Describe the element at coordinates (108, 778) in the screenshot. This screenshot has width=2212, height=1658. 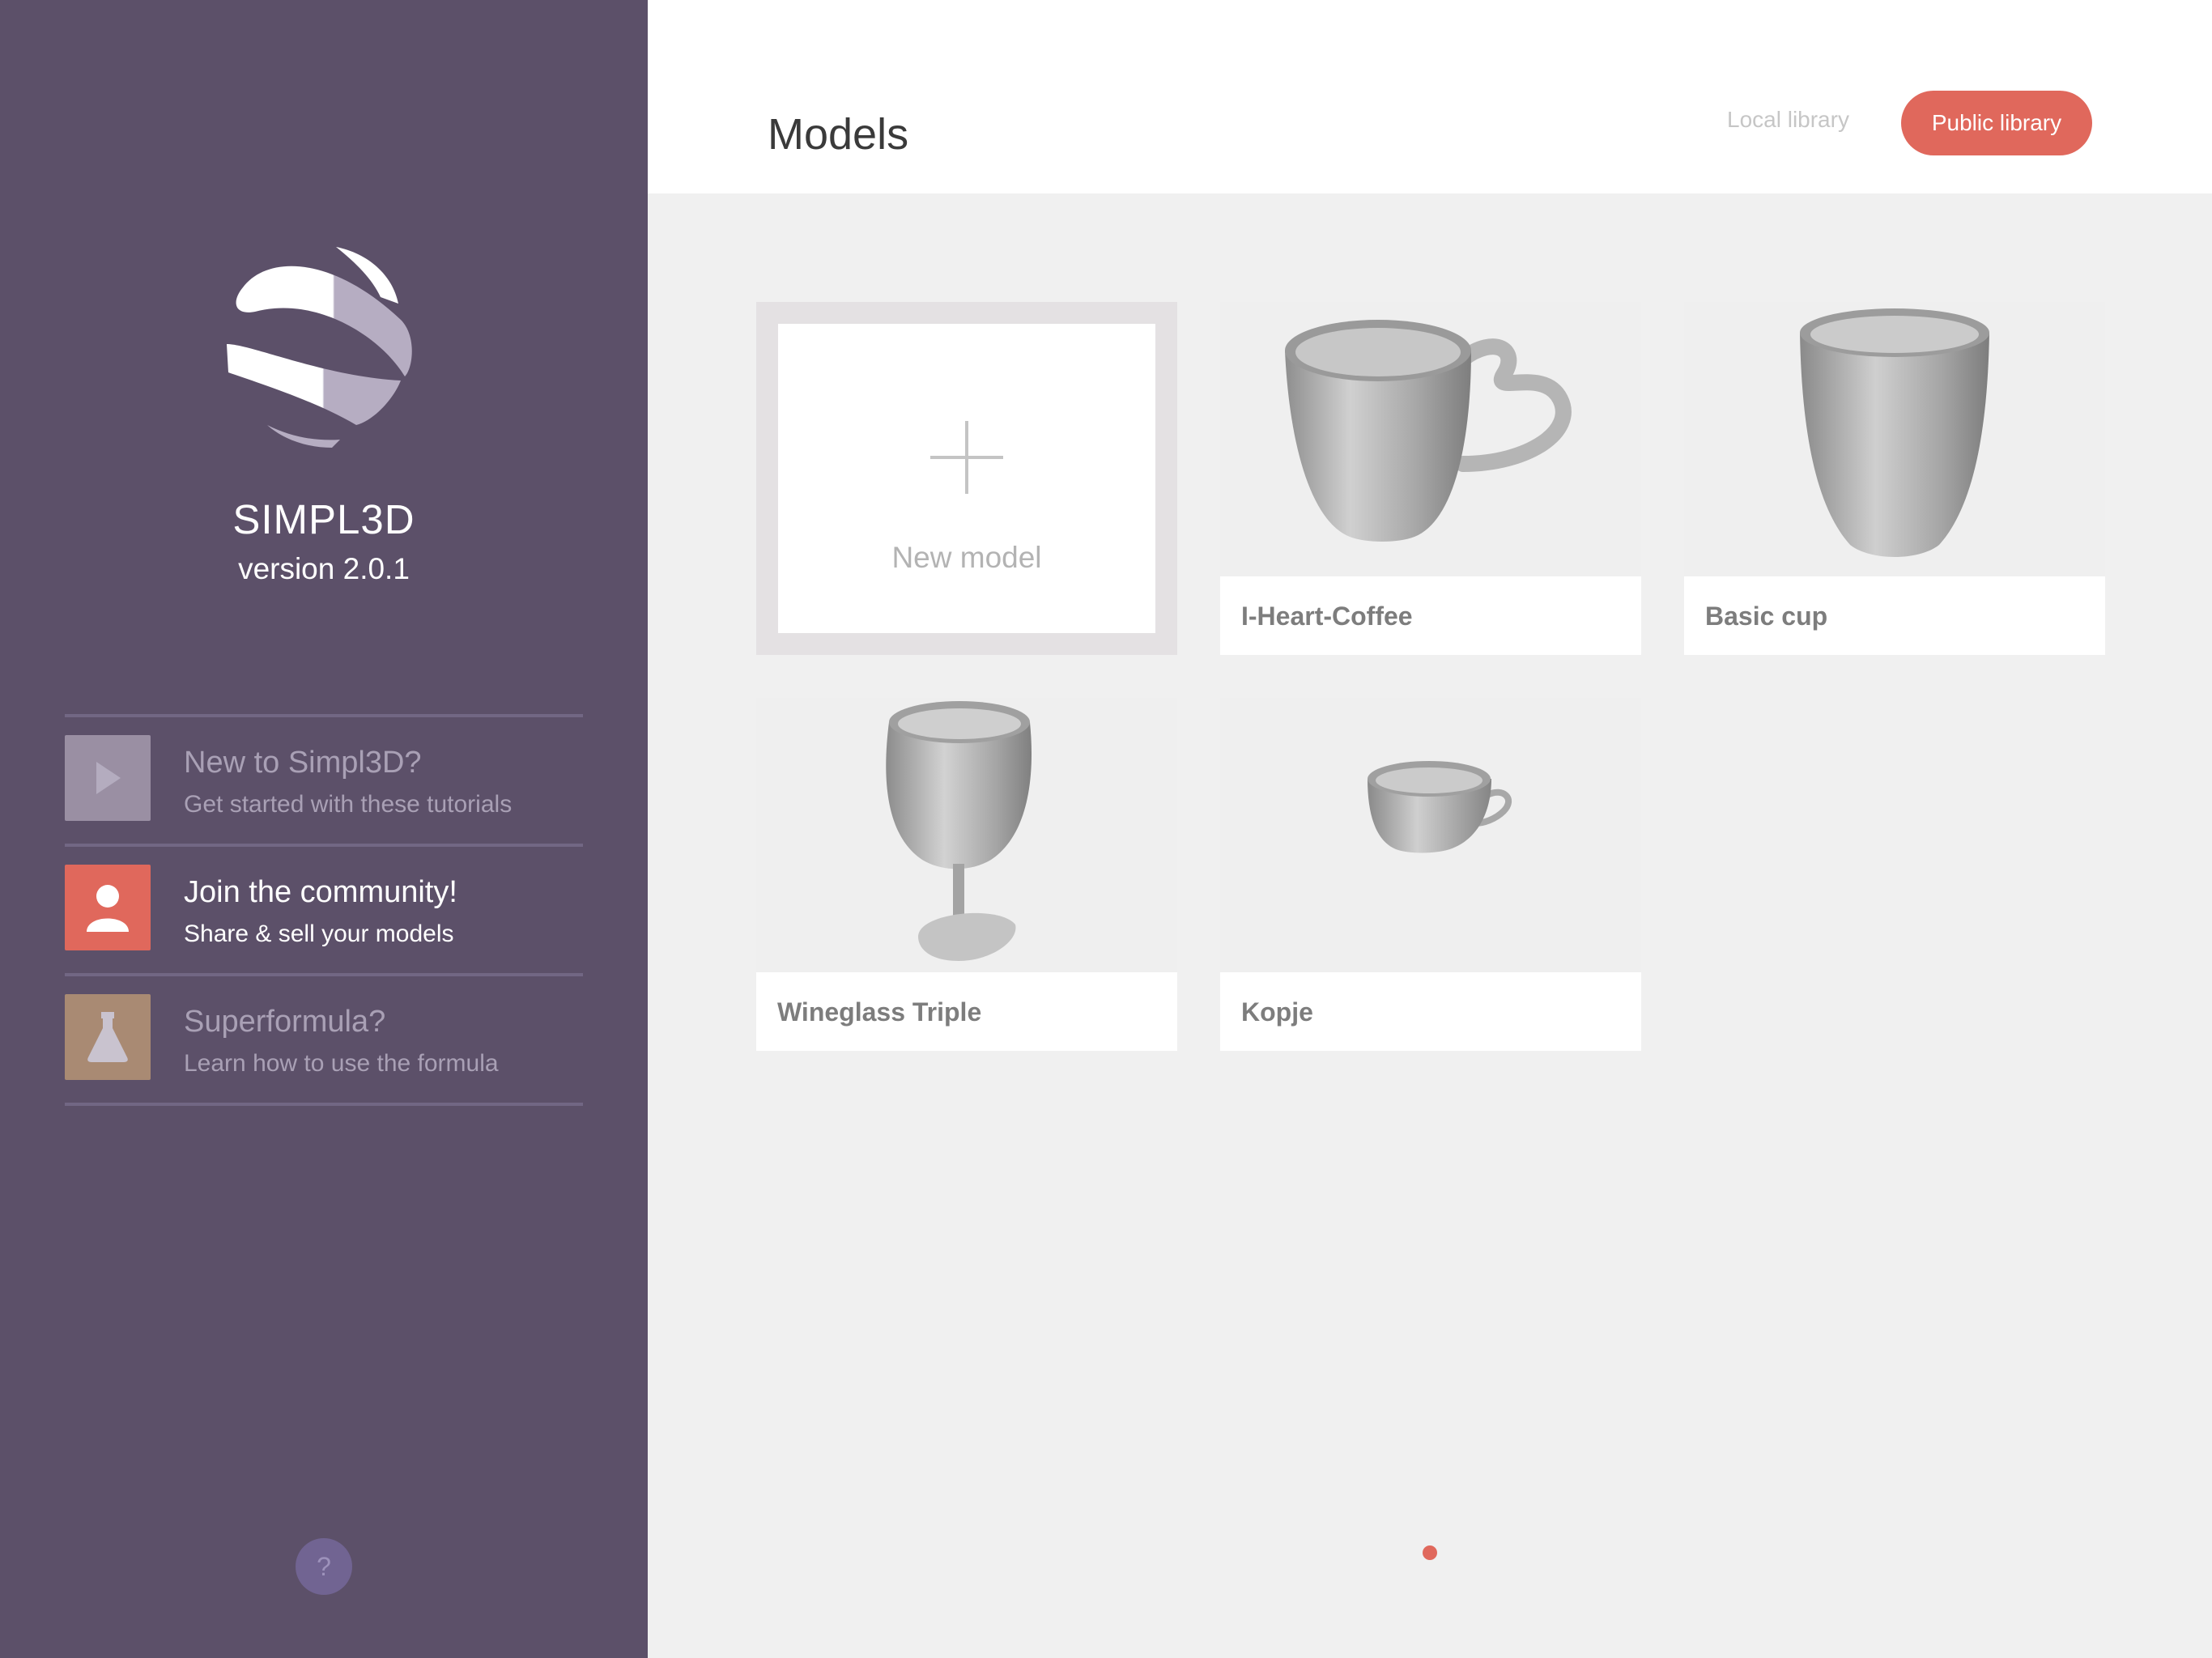
I see `play-icon` at that location.